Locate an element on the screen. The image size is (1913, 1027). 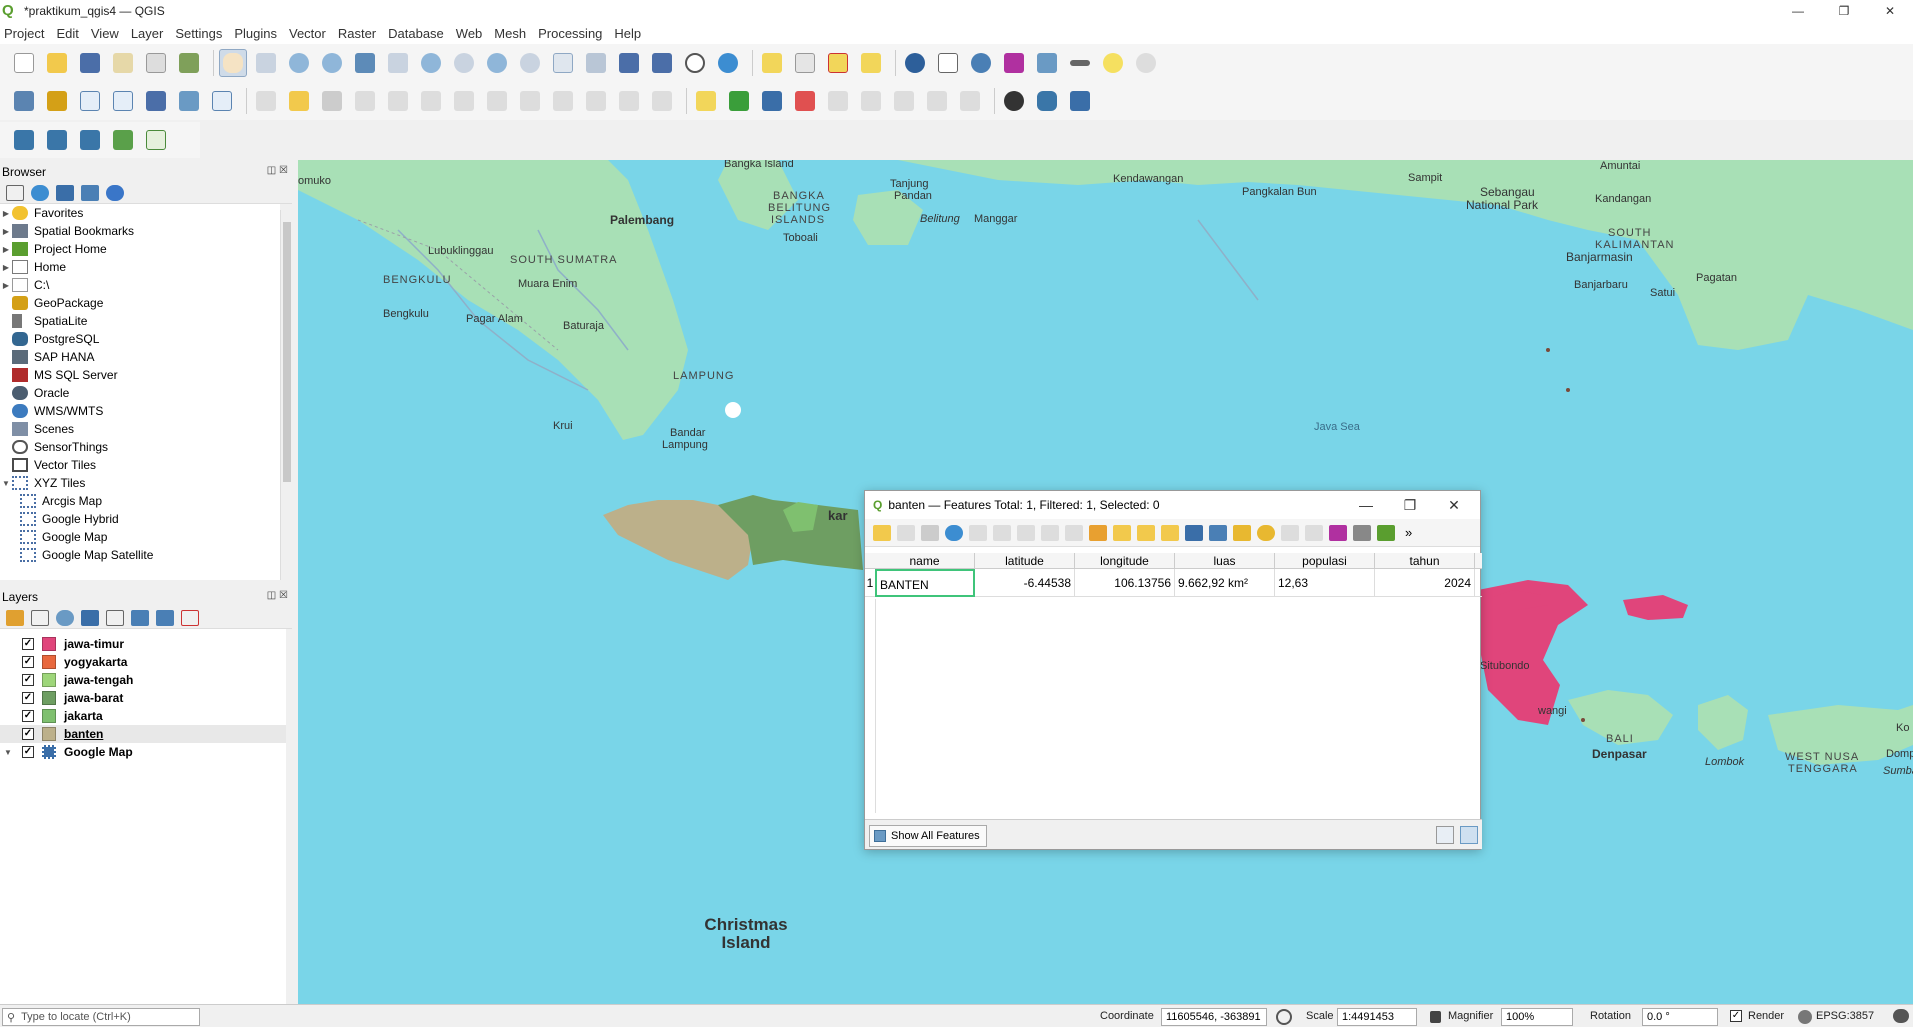
delete-feature-icon is located at coordinates (1002, 532).